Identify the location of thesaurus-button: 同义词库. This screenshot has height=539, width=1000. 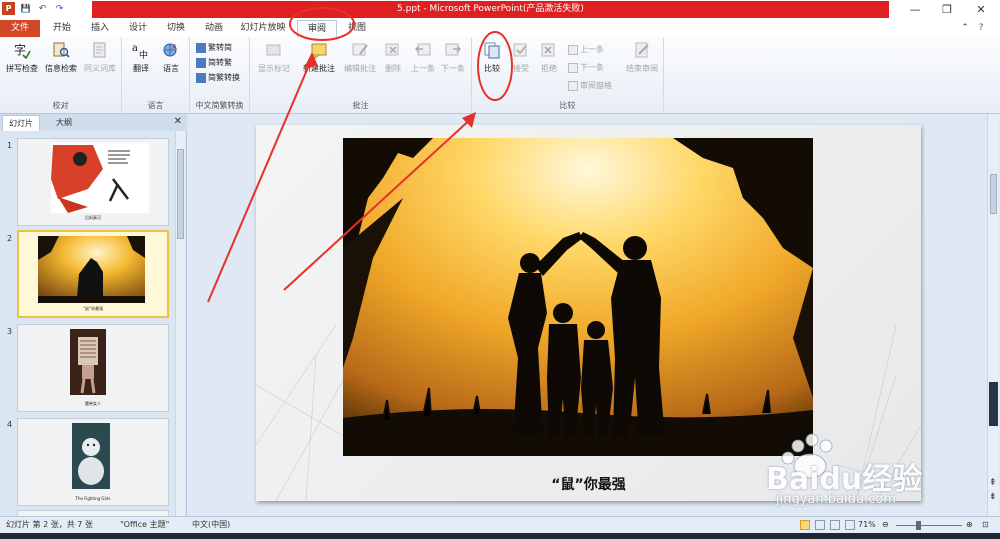
(100, 57).